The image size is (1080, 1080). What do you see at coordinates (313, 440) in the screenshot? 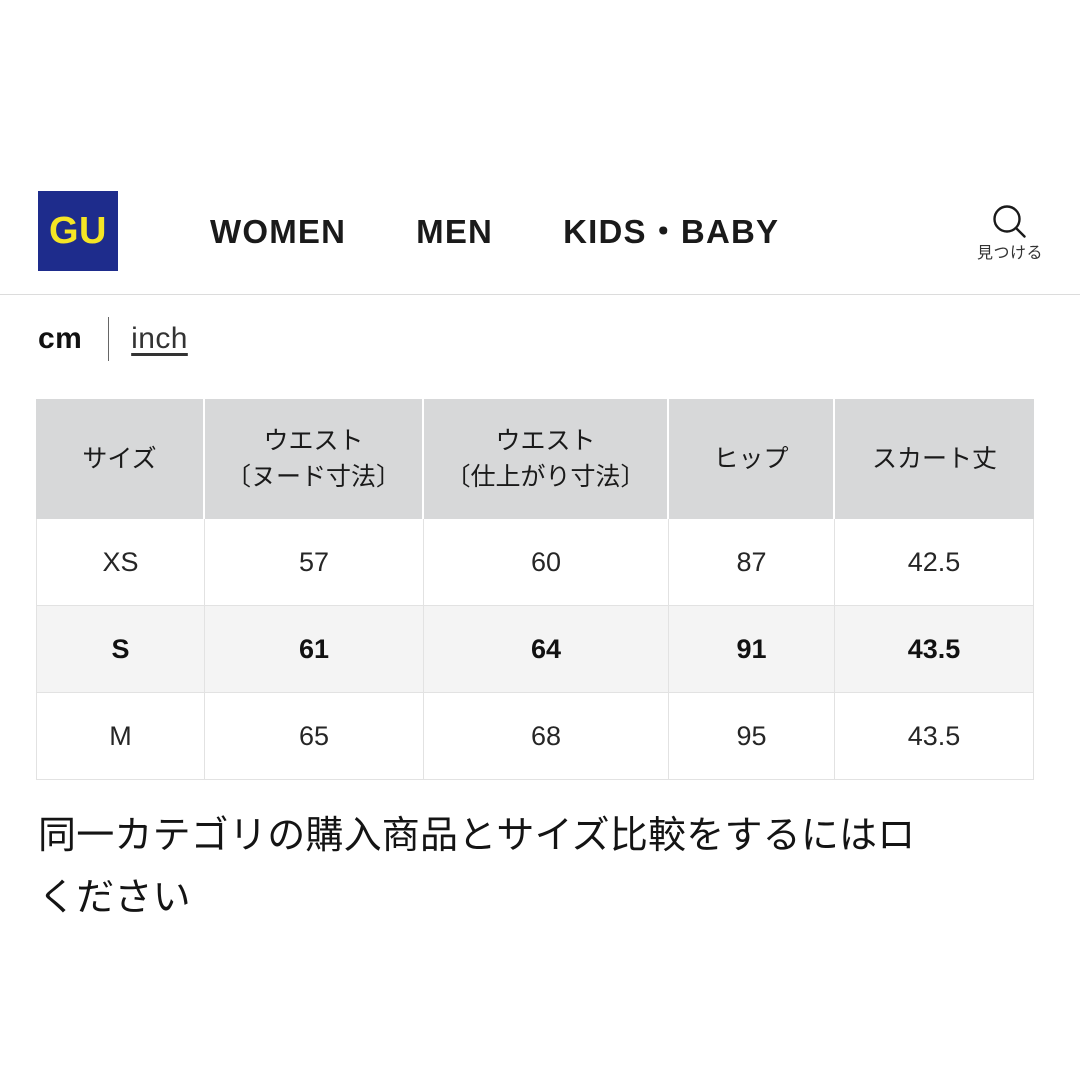
I see `column-header-waist-nude-line1: ウエスト` at bounding box center [313, 440].